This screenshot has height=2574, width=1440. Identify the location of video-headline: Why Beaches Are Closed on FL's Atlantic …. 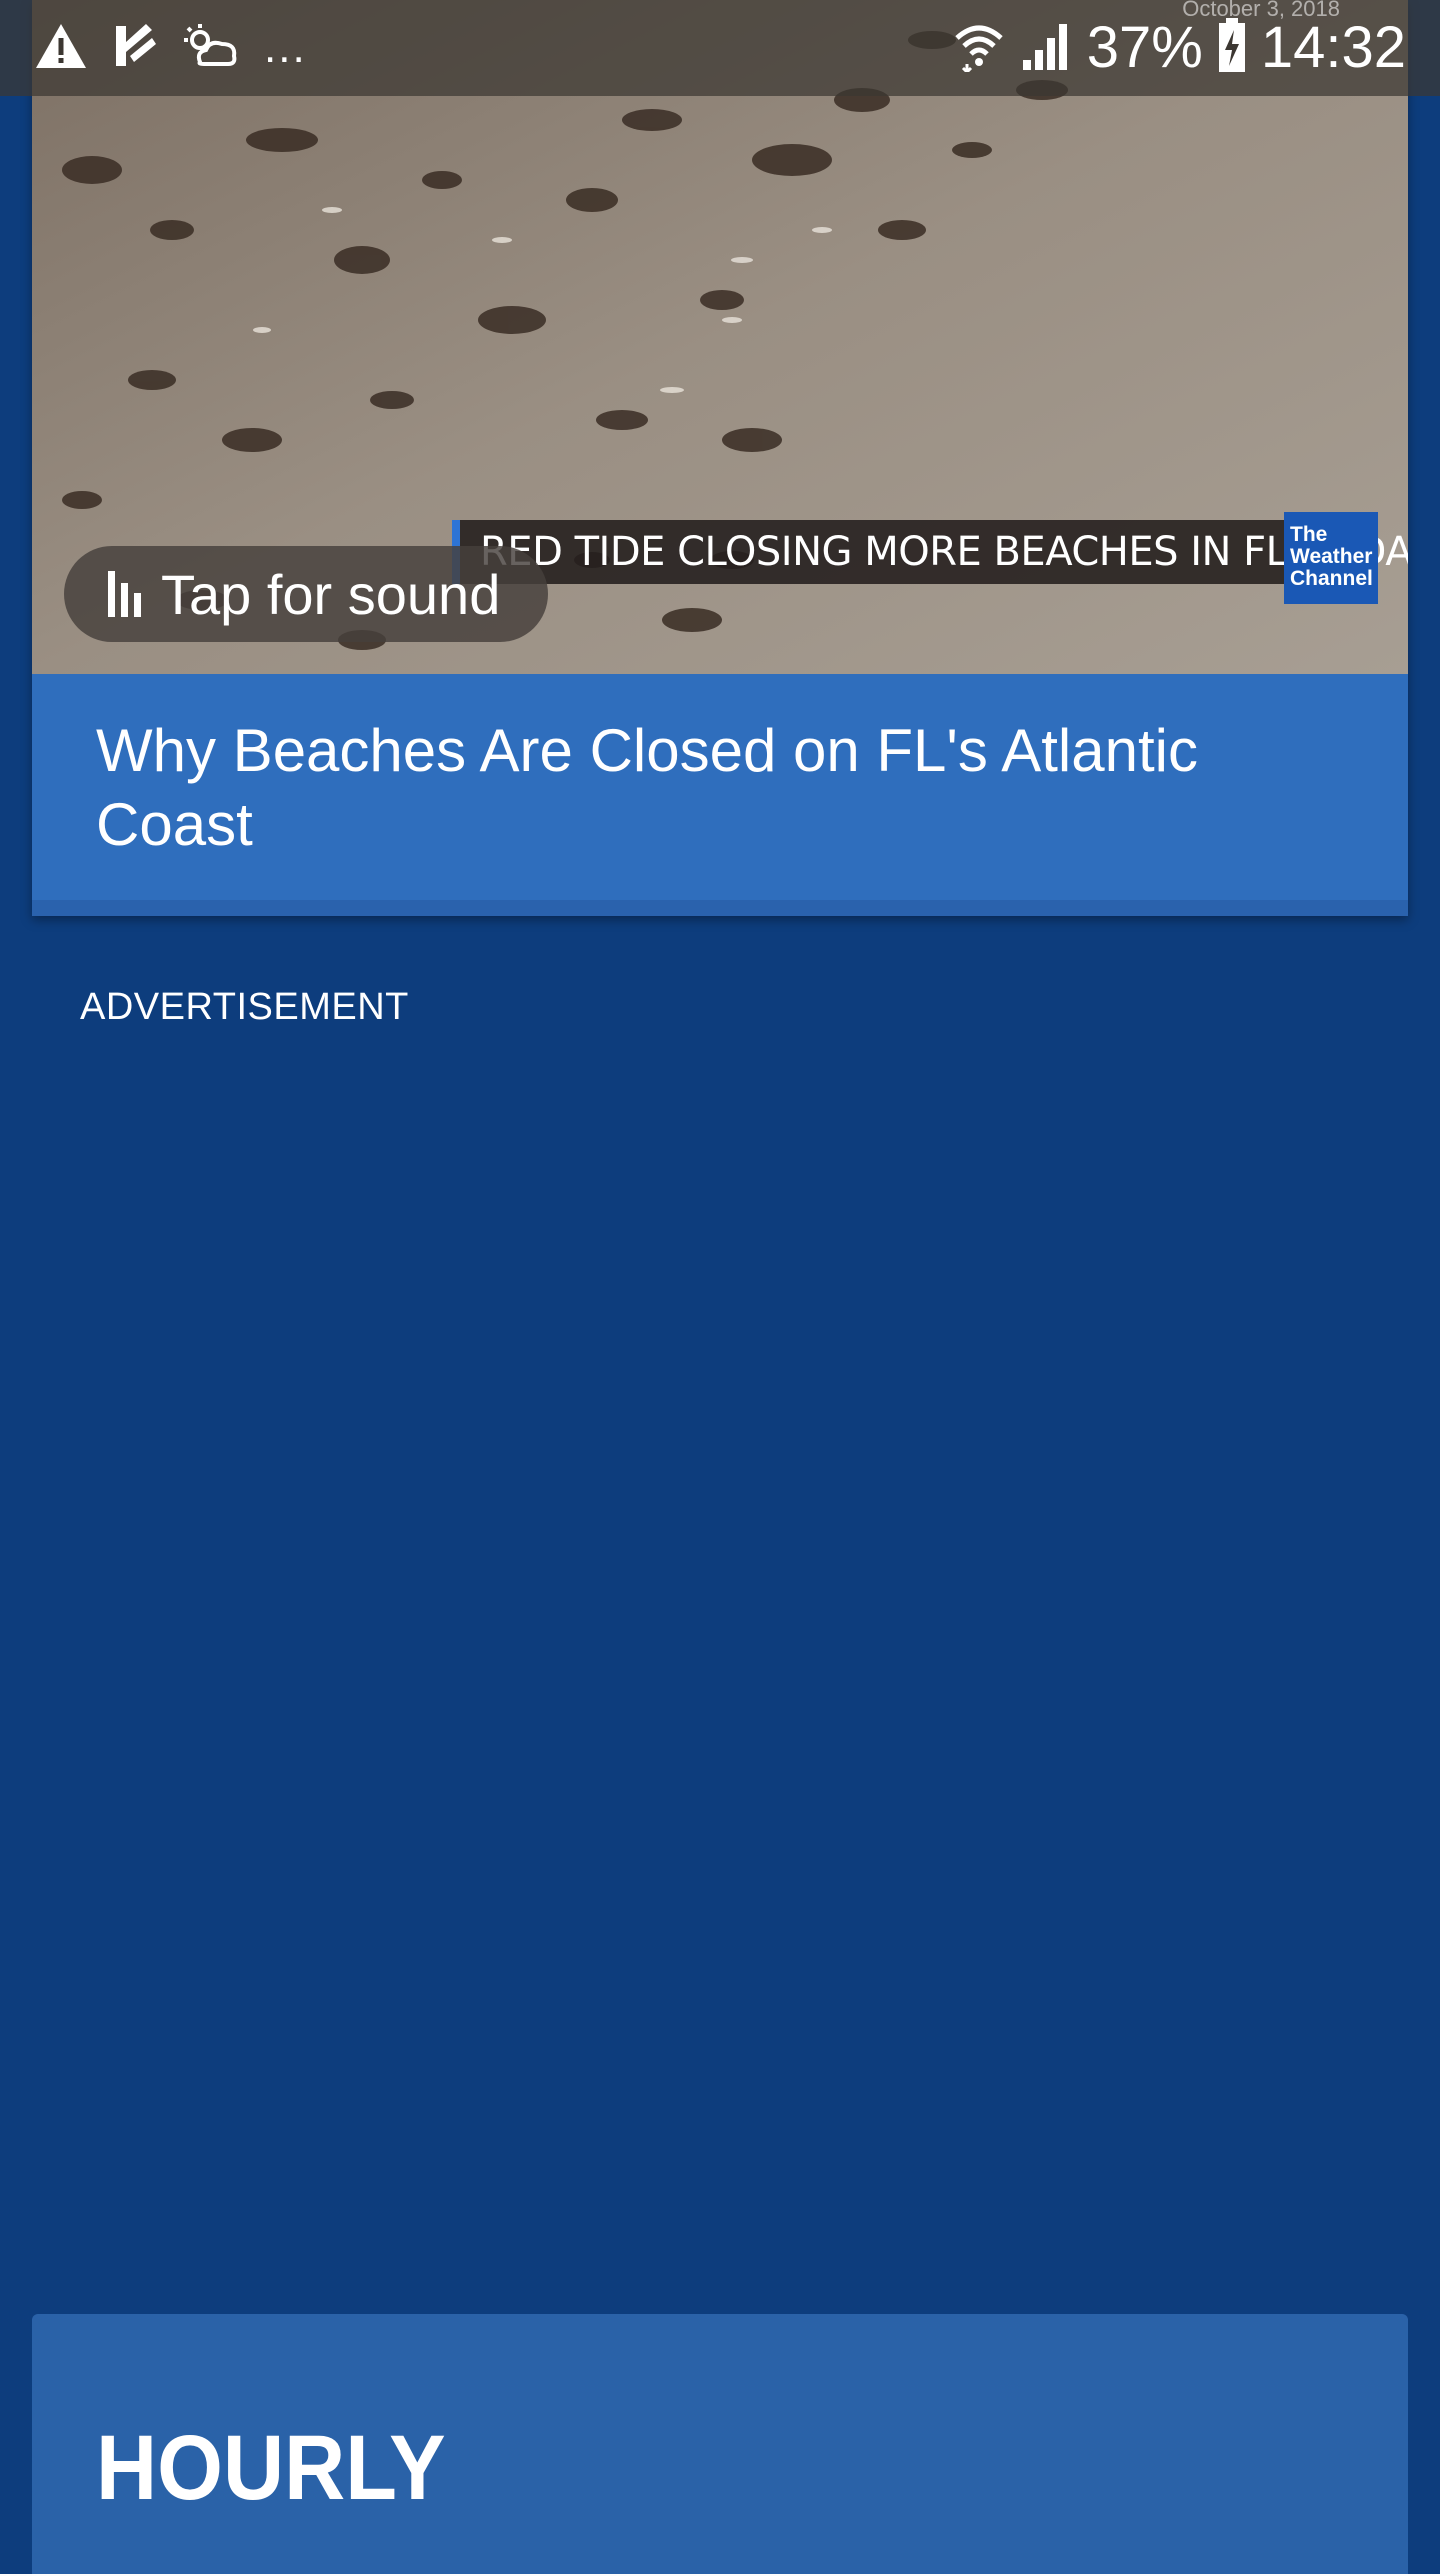
(720, 795).